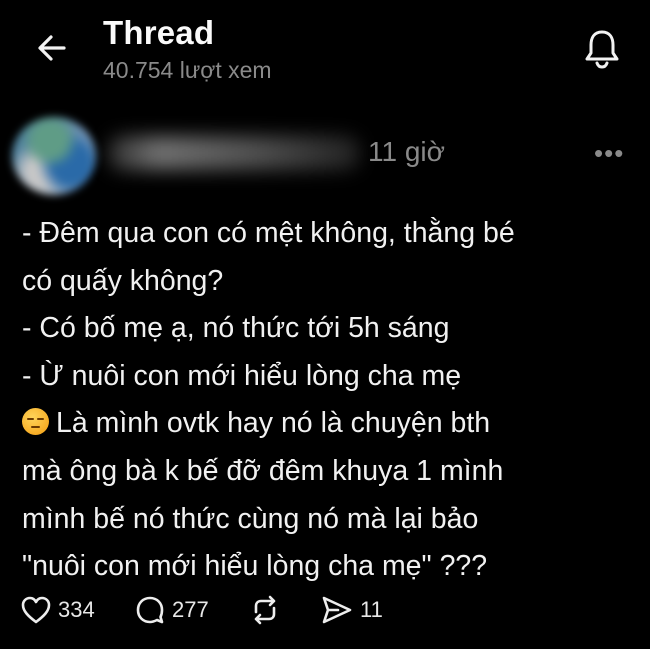 Image resolution: width=650 pixels, height=649 pixels. What do you see at coordinates (250, 518) in the screenshot?
I see `post-line: mình bế nó thức cùng nó mà lại bảo` at bounding box center [250, 518].